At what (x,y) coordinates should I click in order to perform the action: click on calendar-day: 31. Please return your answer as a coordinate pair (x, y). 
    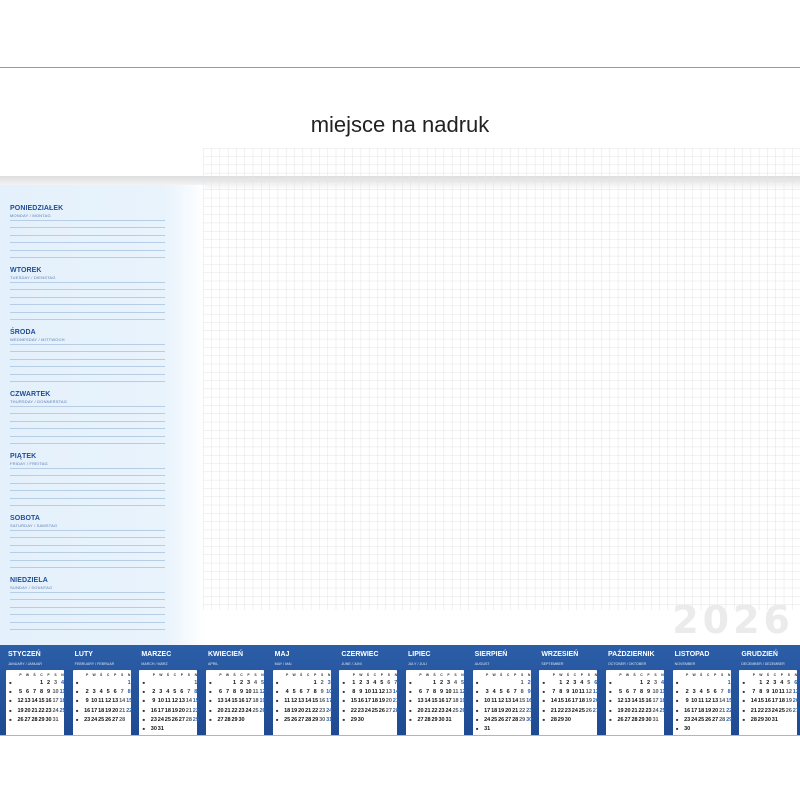
    Looking at the image, I should click on (655, 719).